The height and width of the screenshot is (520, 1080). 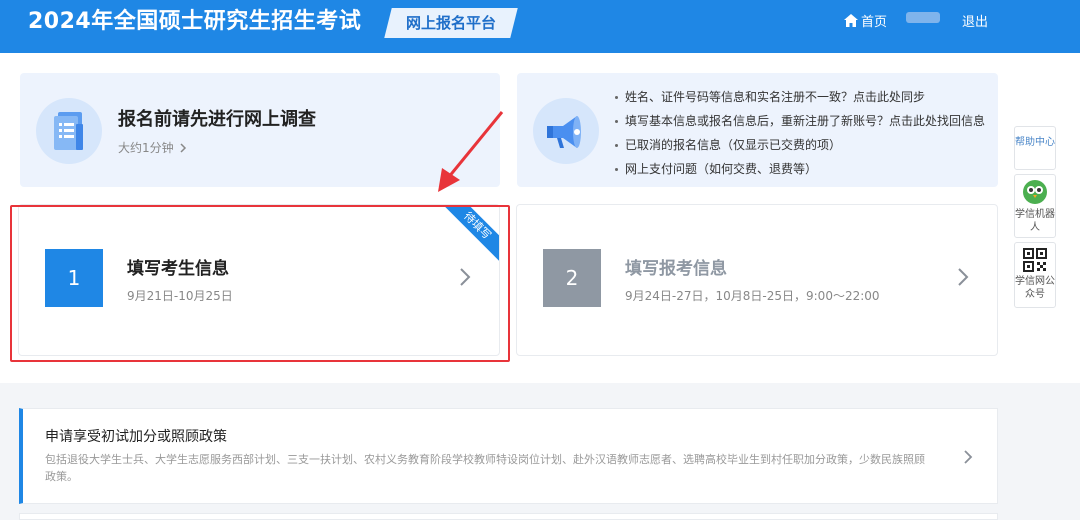 I want to click on annotation-arrow-icon, so click(x=471, y=151).